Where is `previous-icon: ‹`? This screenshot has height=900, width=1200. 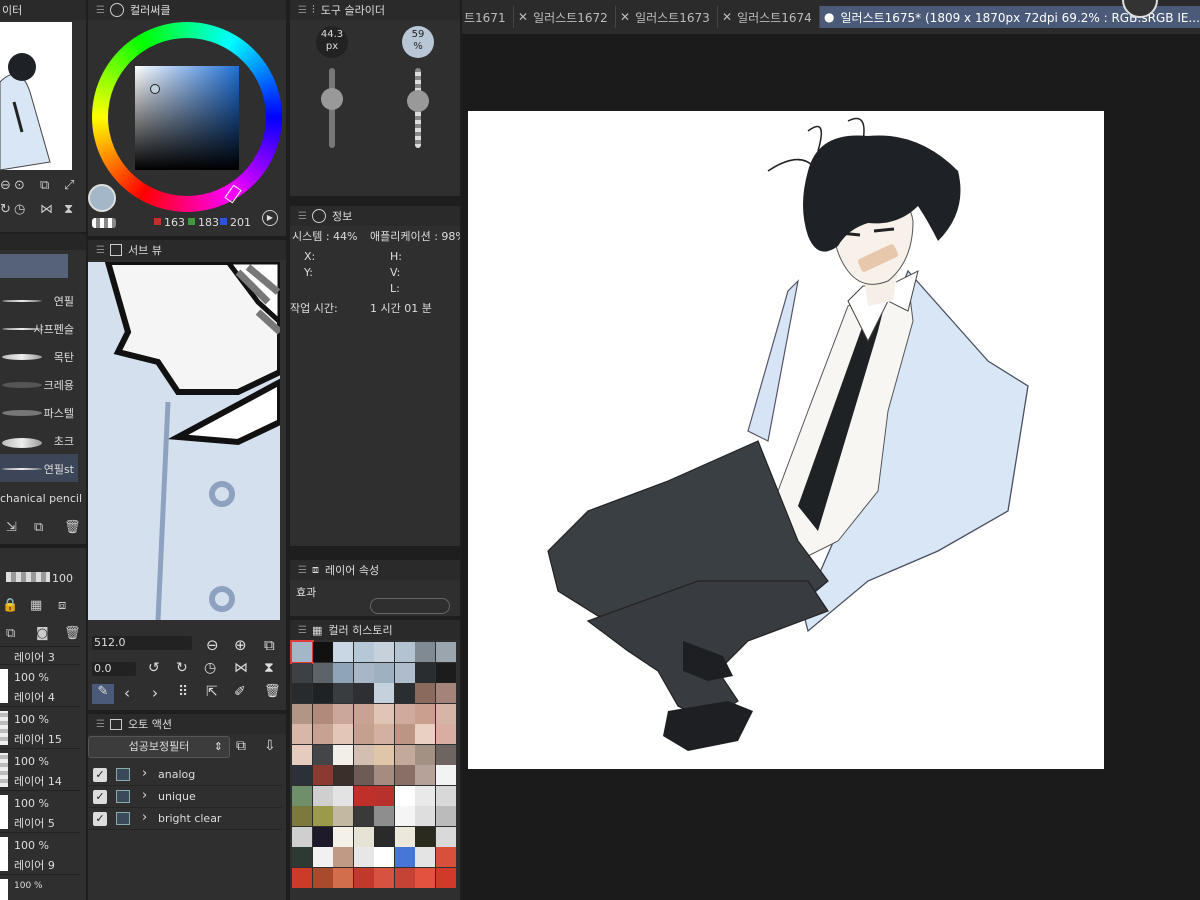
previous-icon: ‹ is located at coordinates (127, 693).